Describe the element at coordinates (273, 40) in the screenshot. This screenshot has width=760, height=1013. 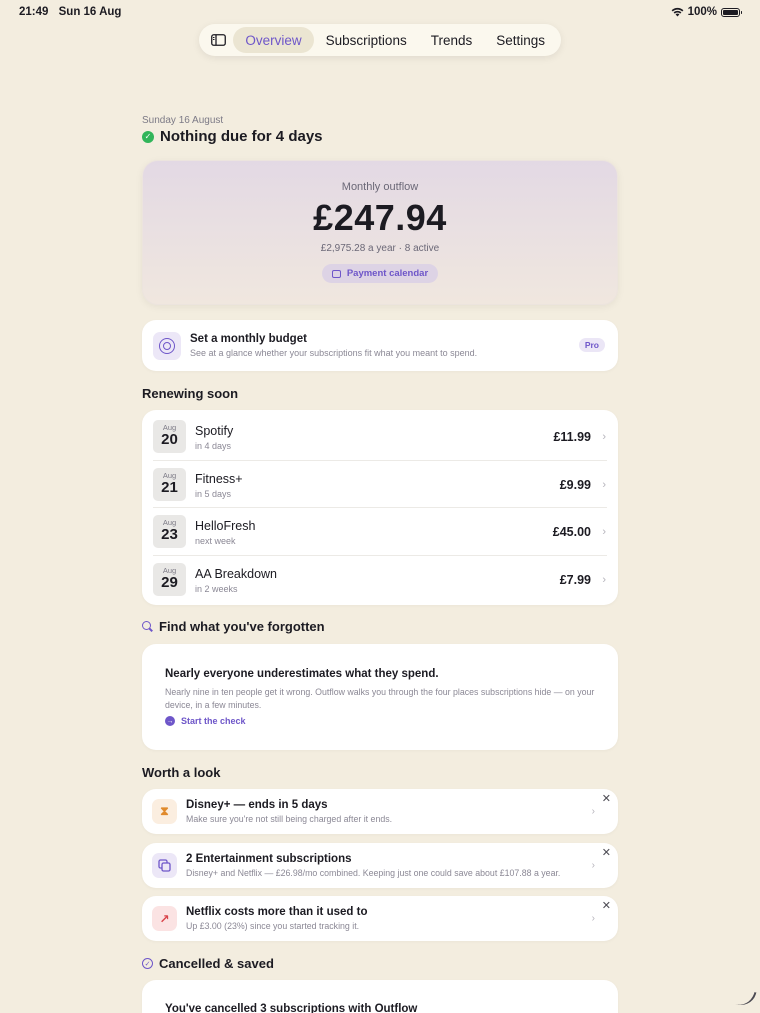
I see `tab-overview: Overview` at that location.